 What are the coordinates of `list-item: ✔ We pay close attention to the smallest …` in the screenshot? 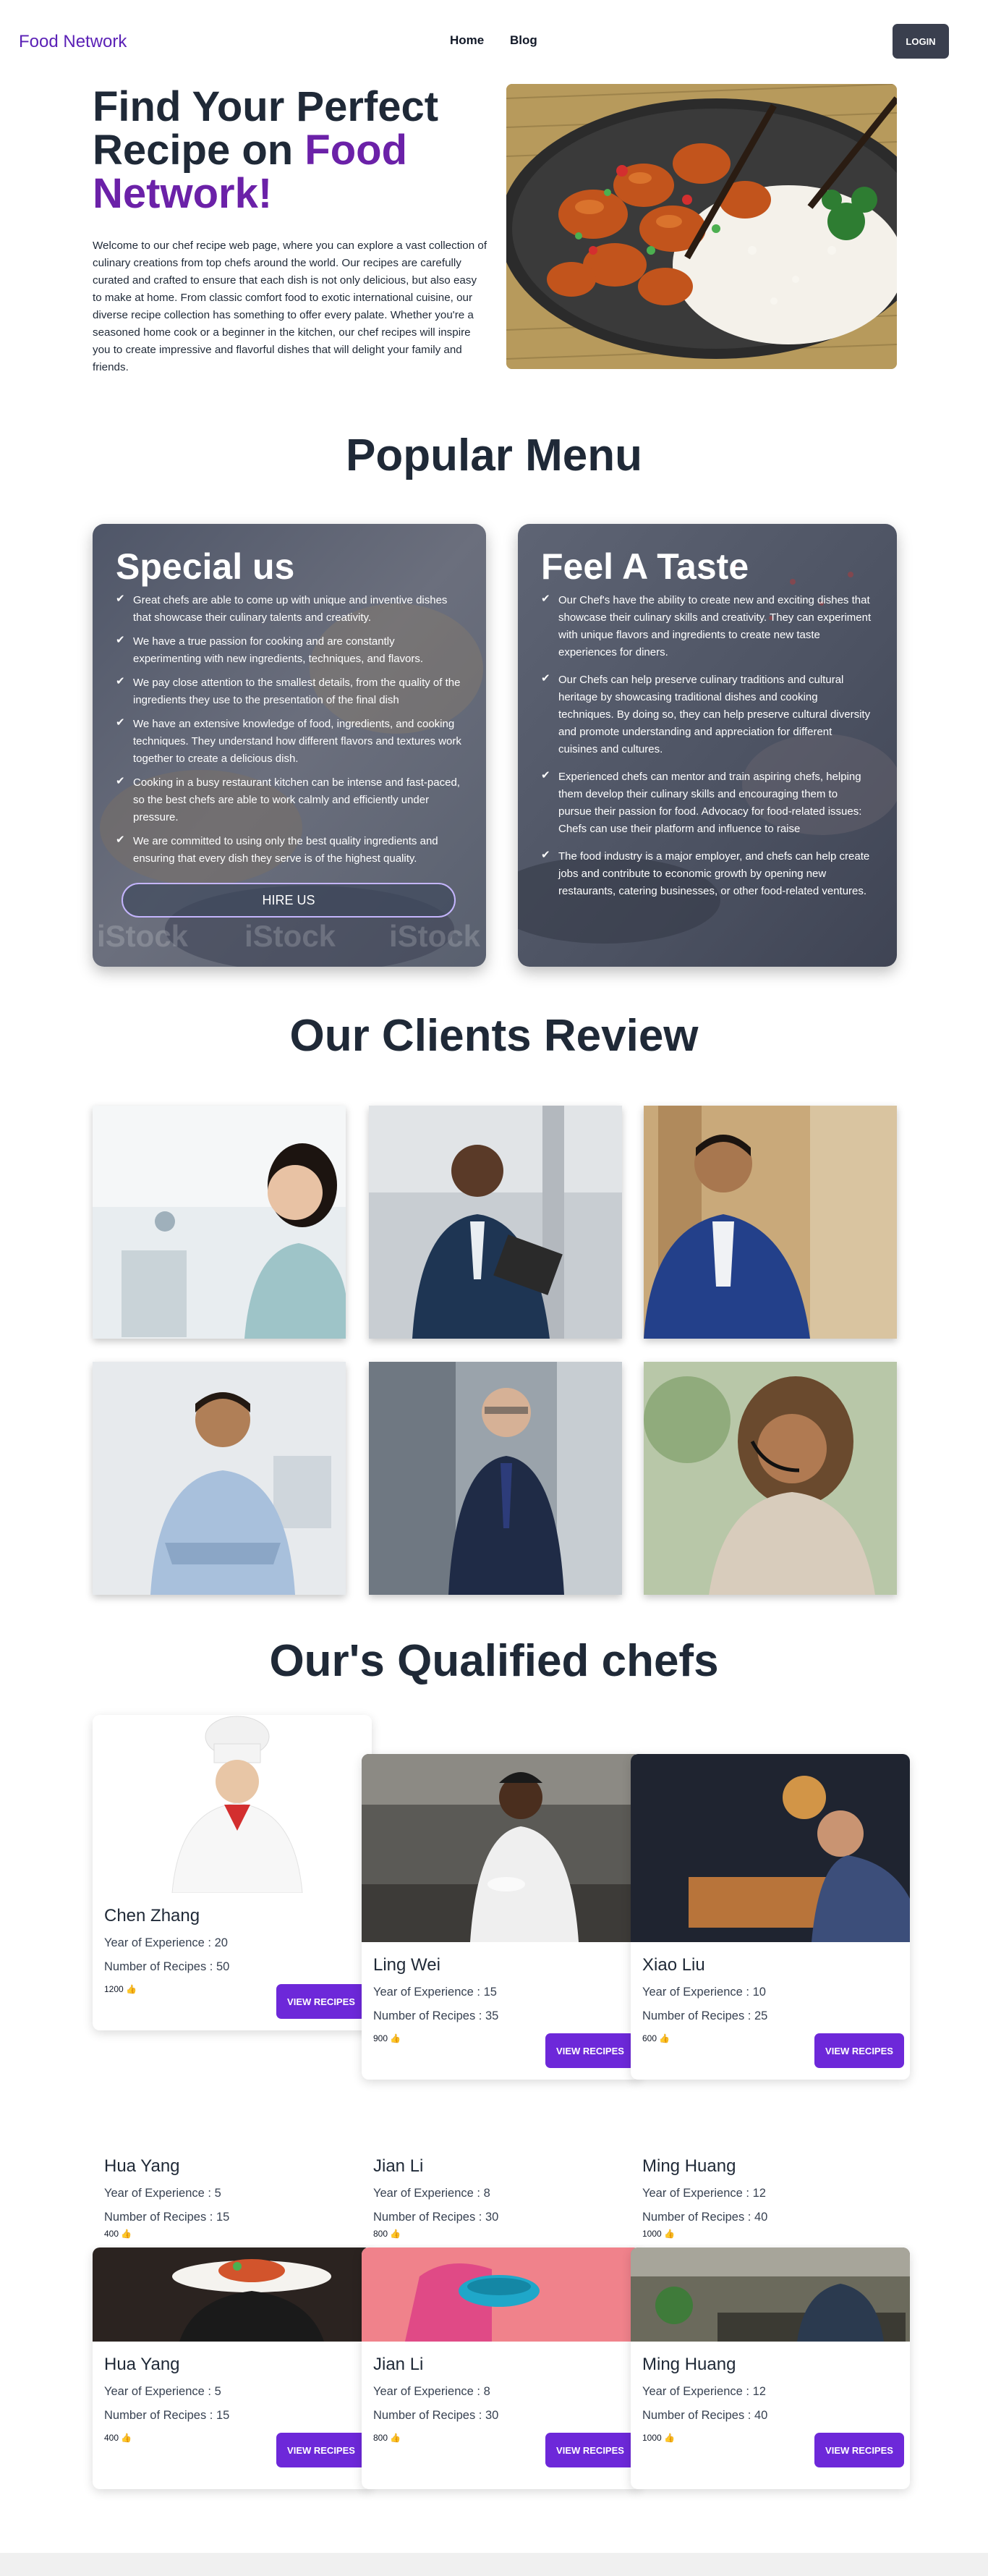 It's located at (289, 691).